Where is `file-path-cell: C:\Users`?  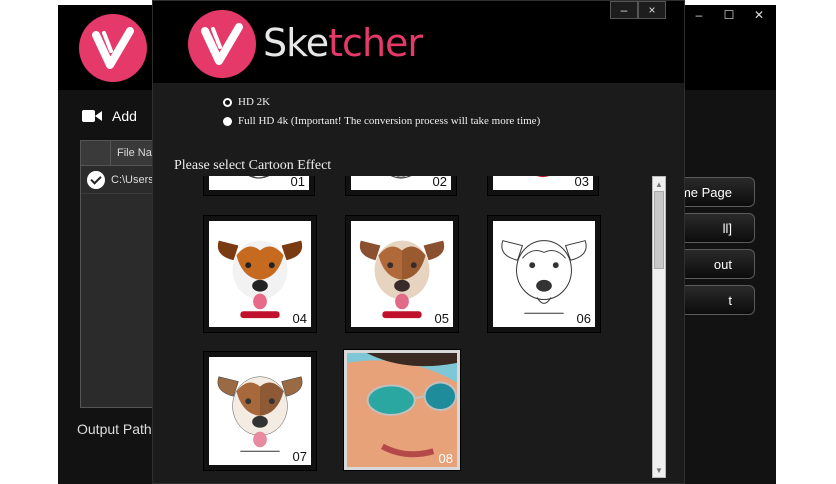
file-path-cell: C:\Users is located at coordinates (132, 179).